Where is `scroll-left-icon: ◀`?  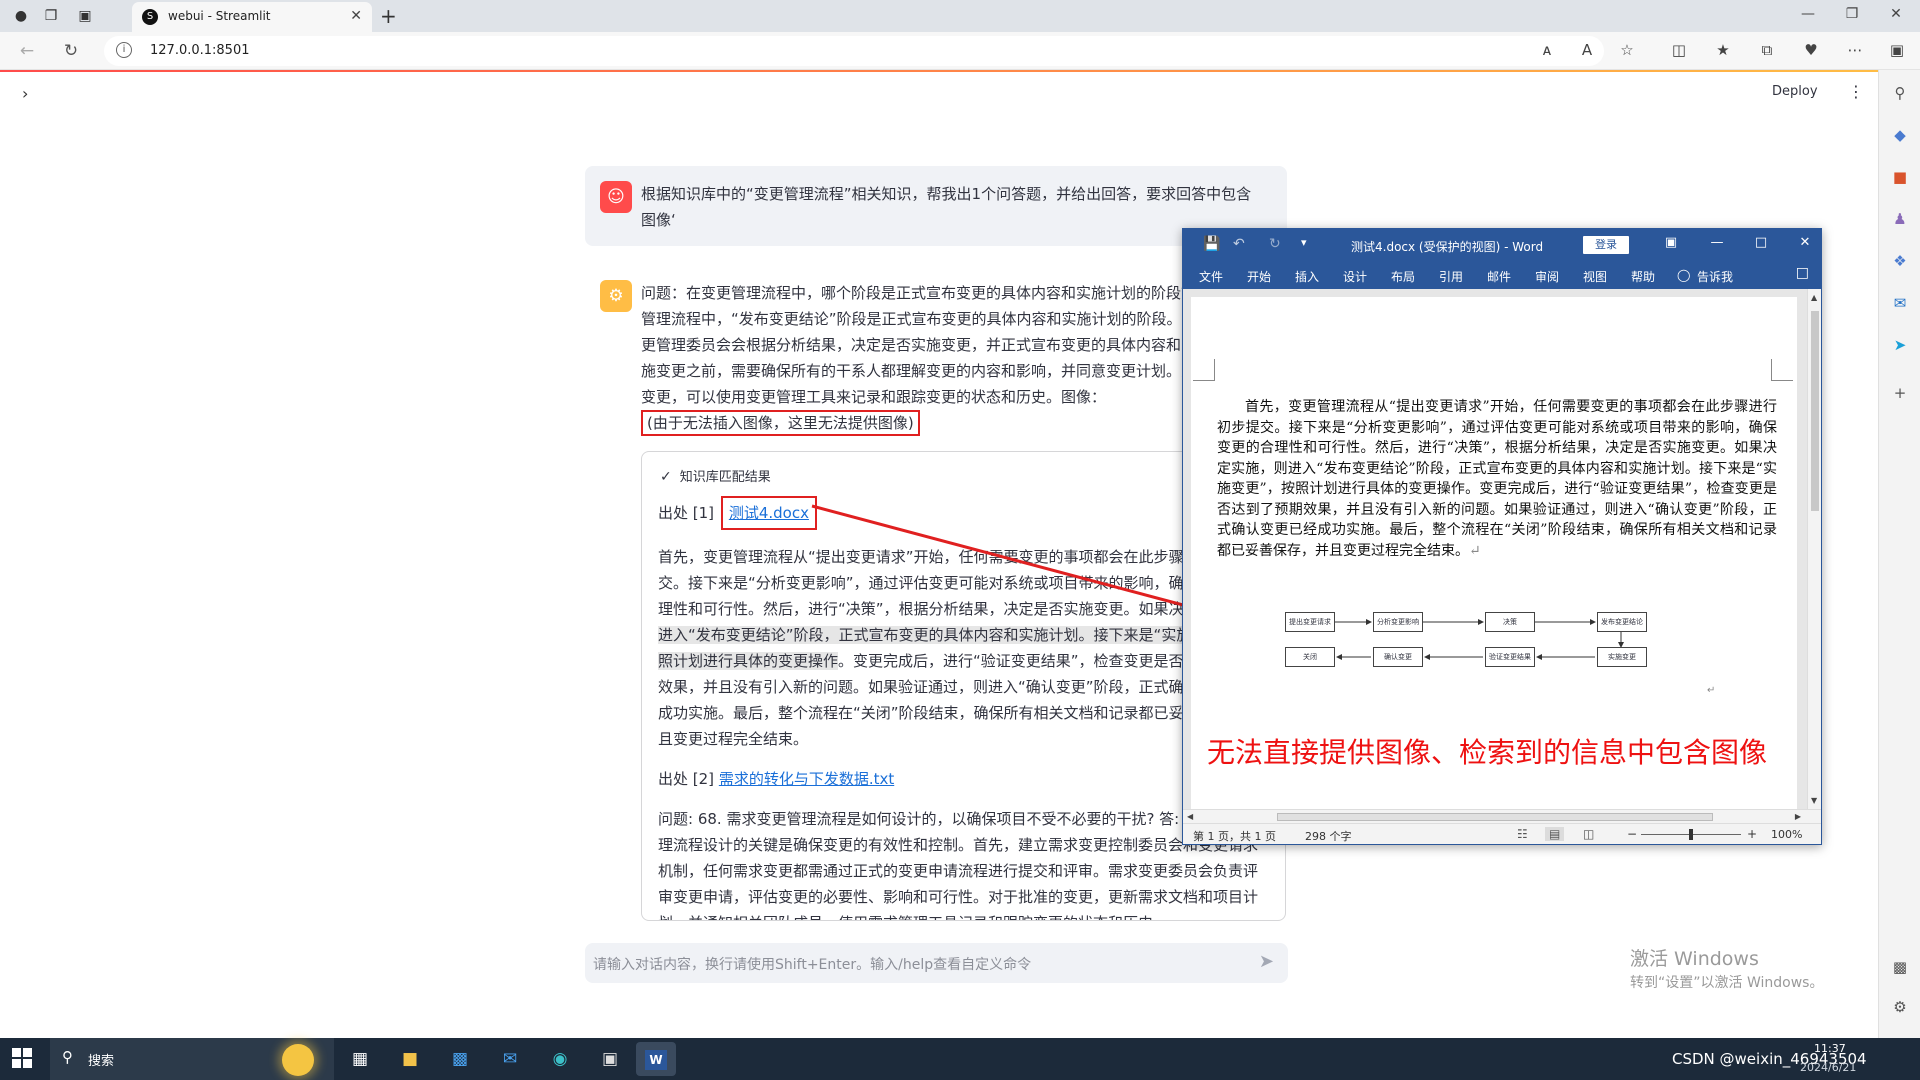 scroll-left-icon: ◀ is located at coordinates (1190, 816).